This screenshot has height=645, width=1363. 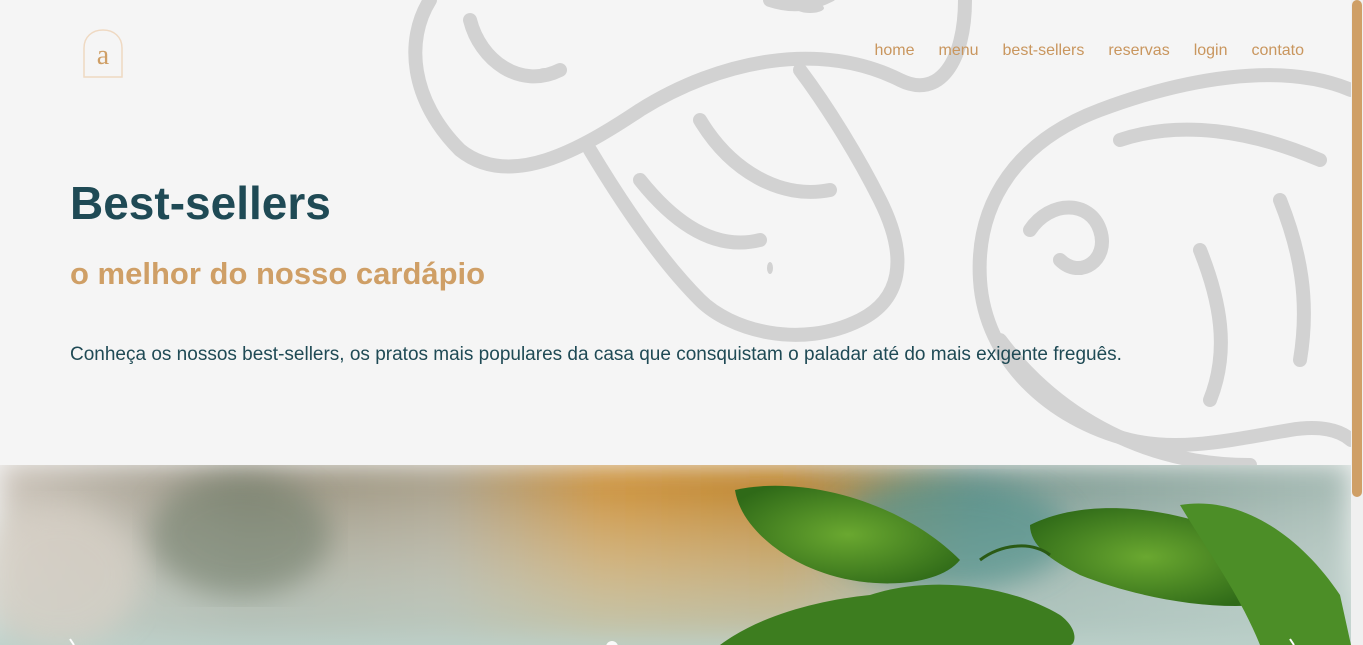 What do you see at coordinates (612, 640) in the screenshot?
I see `carousel-dot-icon` at bounding box center [612, 640].